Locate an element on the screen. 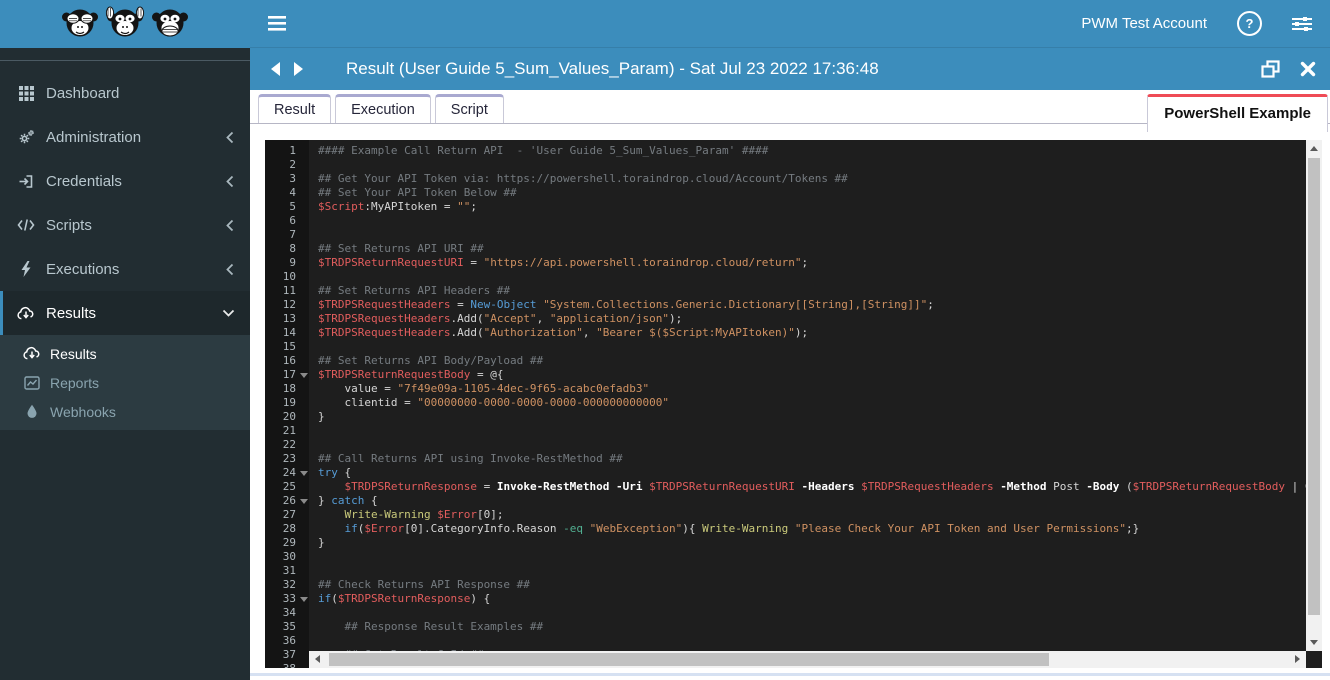 The image size is (1330, 680). help-icon: ? is located at coordinates (1249, 23).